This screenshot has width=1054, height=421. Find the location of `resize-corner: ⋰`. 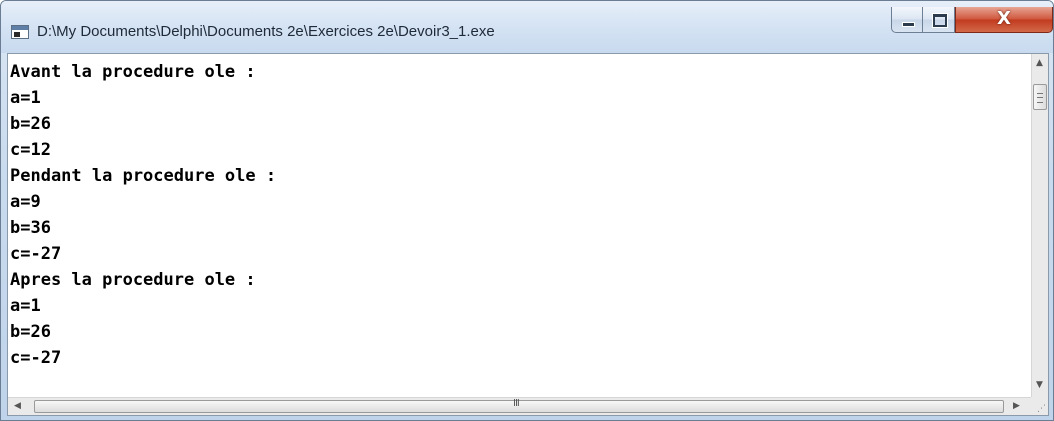

resize-corner: ⋰ is located at coordinates (1039, 406).